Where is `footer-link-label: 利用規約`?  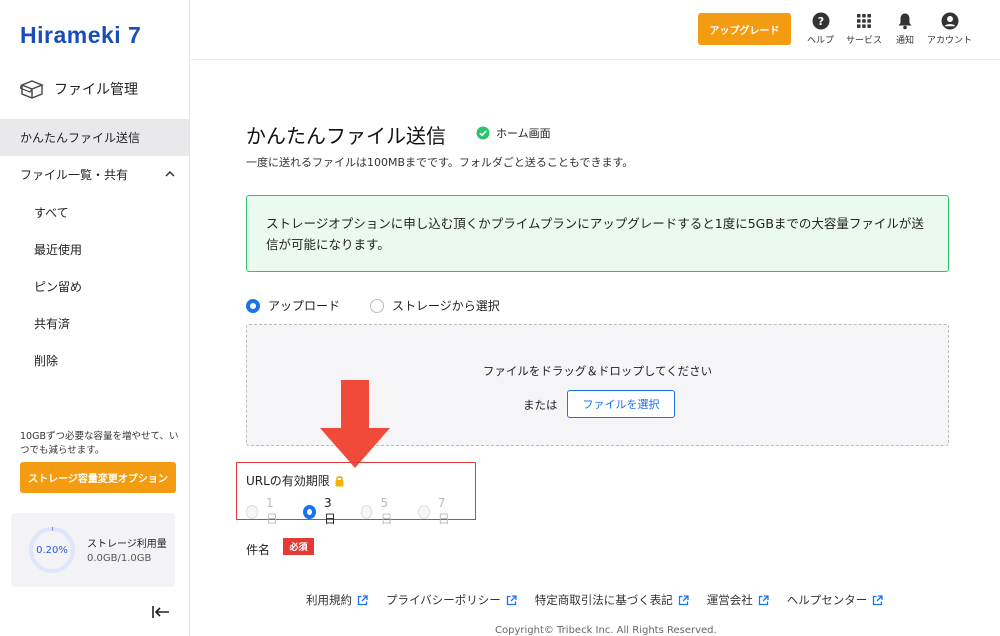
footer-link-label: 利用規約 is located at coordinates (329, 600).